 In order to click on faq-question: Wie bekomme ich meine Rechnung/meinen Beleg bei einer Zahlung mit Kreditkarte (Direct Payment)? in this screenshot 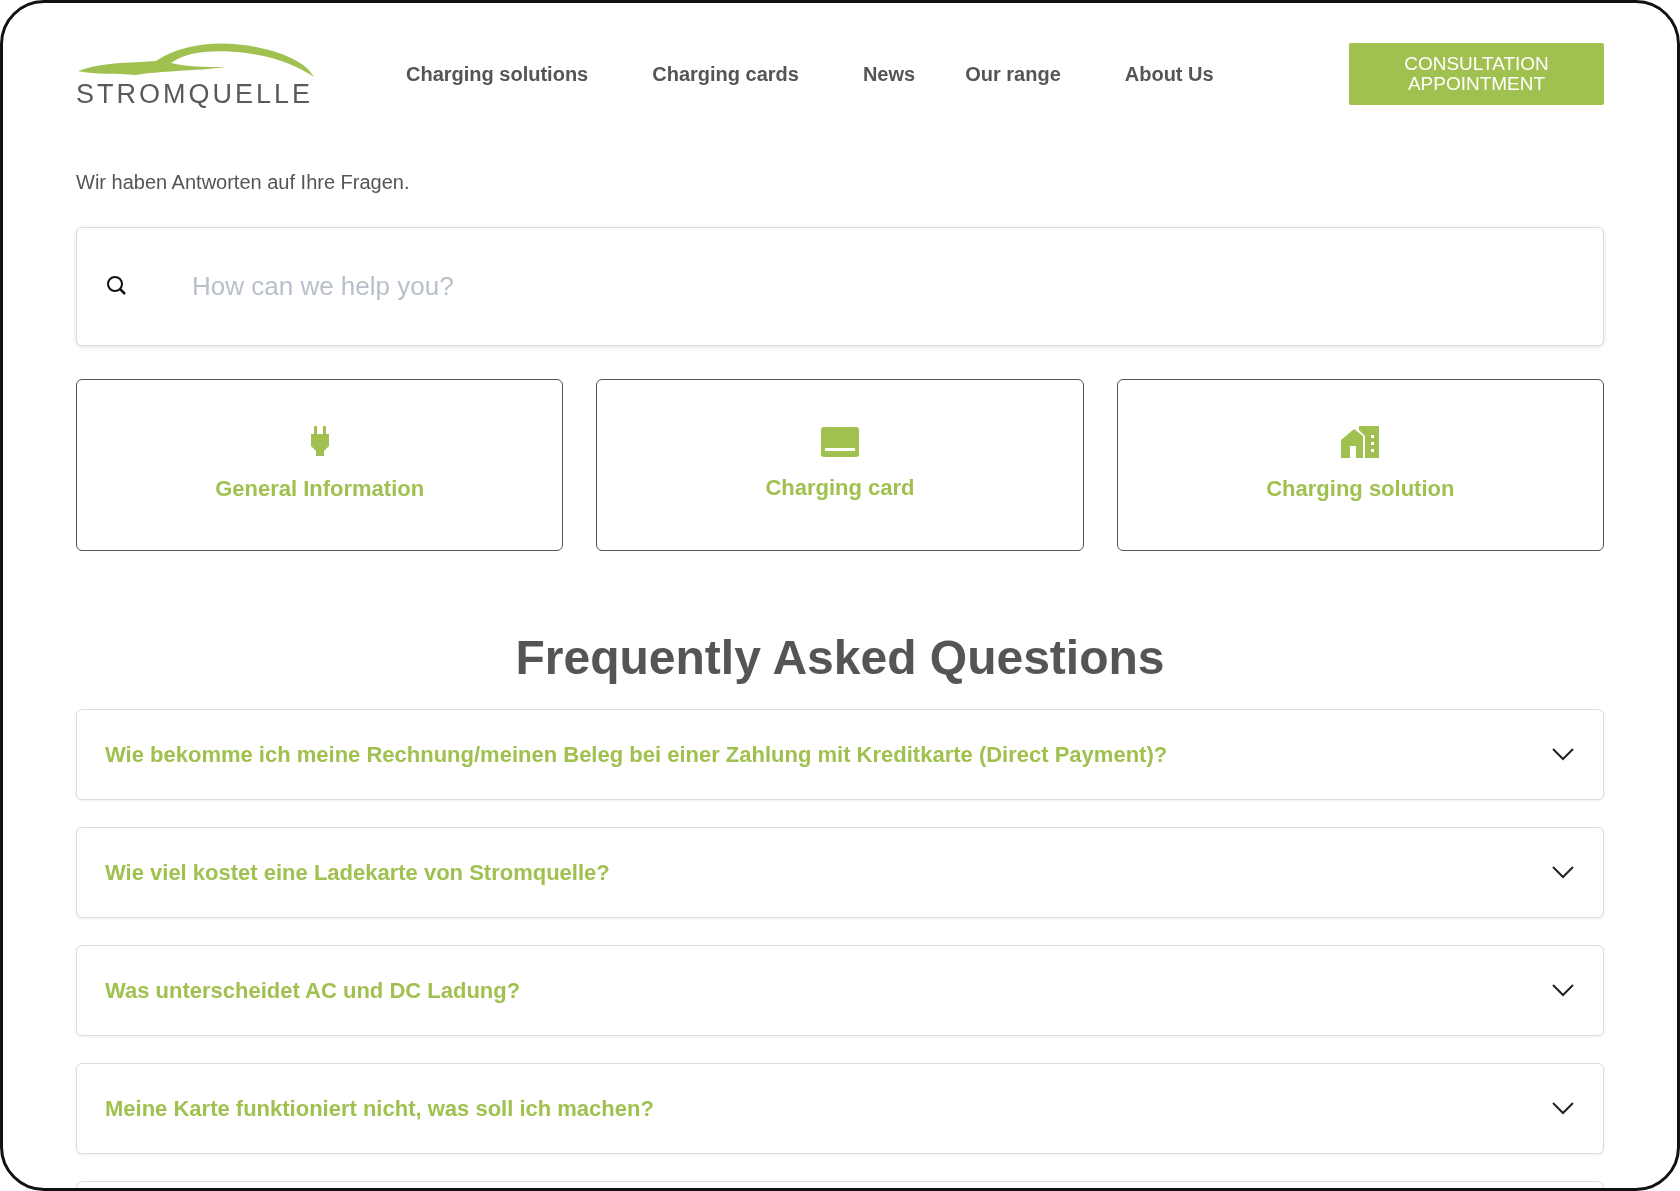, I will do `click(636, 754)`.